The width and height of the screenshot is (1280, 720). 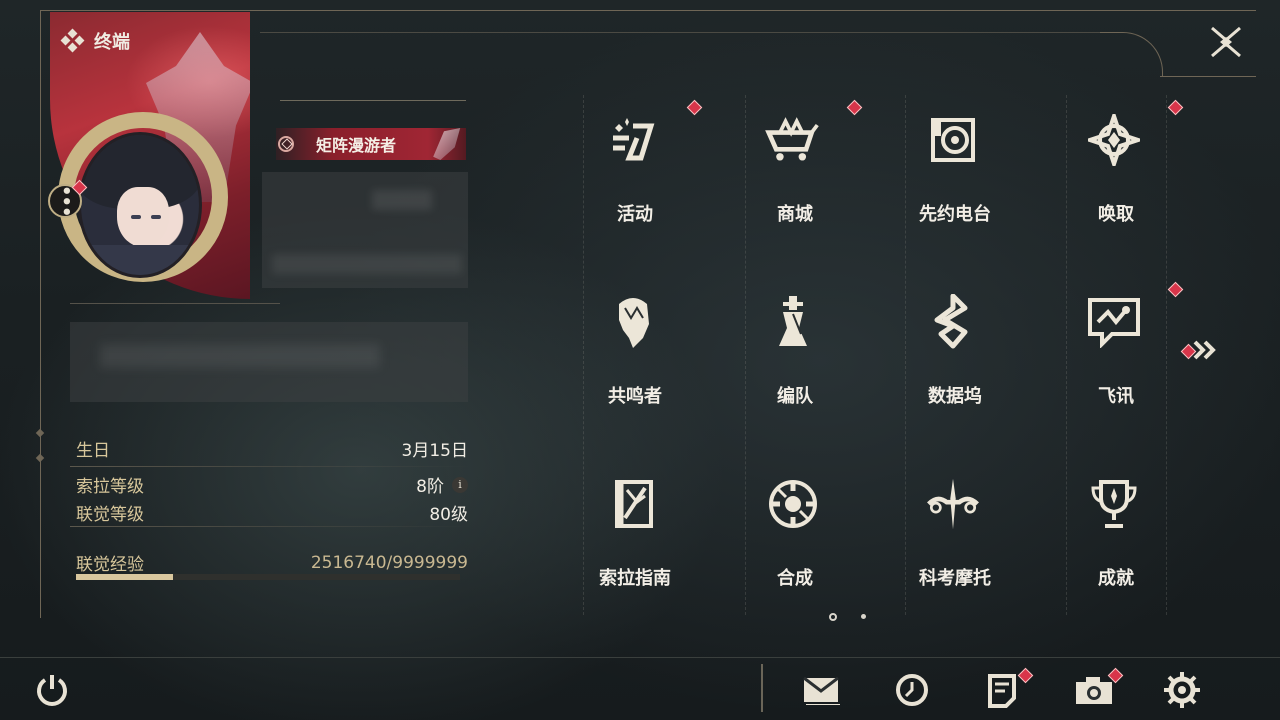 I want to click on title-badge-text: 矩阵漫游者, so click(x=356, y=145).